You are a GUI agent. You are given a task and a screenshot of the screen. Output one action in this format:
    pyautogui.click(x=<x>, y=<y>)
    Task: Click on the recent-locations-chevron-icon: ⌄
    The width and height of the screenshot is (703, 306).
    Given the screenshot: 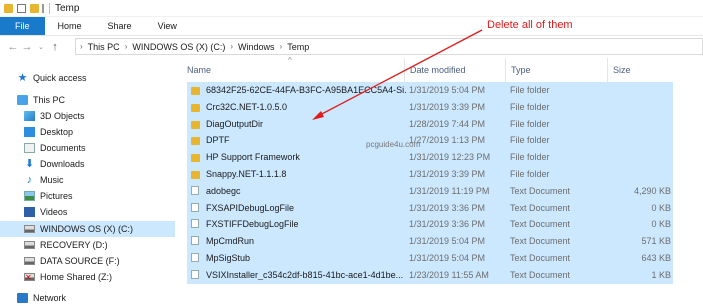 What is the action you would take?
    pyautogui.click(x=41, y=47)
    